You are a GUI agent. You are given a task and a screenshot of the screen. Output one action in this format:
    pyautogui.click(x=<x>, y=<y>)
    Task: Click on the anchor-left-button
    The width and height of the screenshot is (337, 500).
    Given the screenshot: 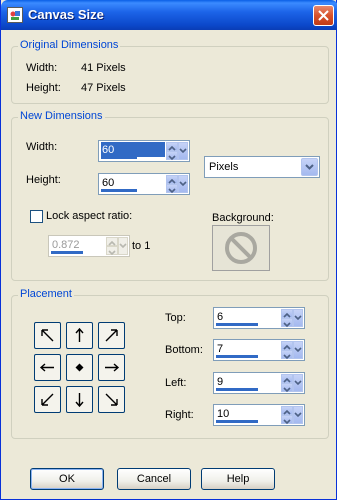 What is the action you would take?
    pyautogui.click(x=47, y=367)
    